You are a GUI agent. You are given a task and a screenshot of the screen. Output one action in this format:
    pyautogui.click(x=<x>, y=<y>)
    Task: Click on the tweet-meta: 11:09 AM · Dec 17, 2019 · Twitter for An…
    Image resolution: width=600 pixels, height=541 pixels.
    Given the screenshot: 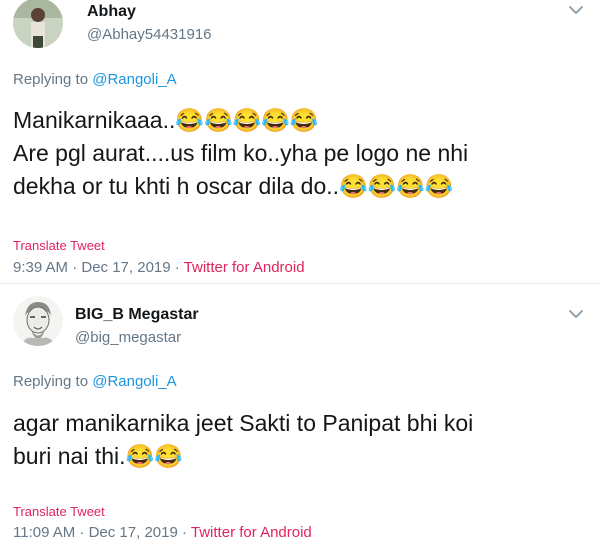 What is the action you would take?
    pyautogui.click(x=162, y=532)
    